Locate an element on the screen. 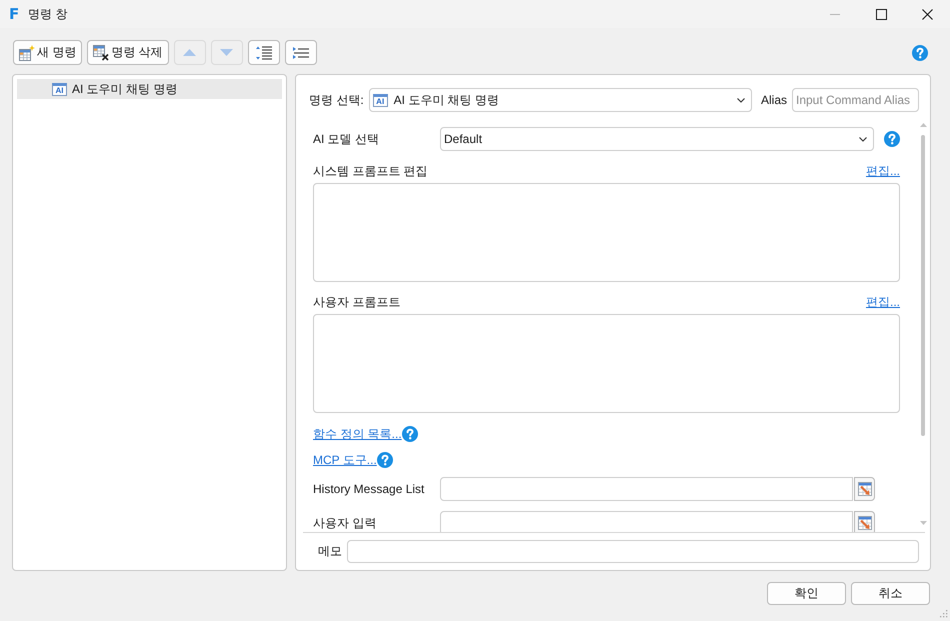  scroll-up-icon is located at coordinates (923, 125).